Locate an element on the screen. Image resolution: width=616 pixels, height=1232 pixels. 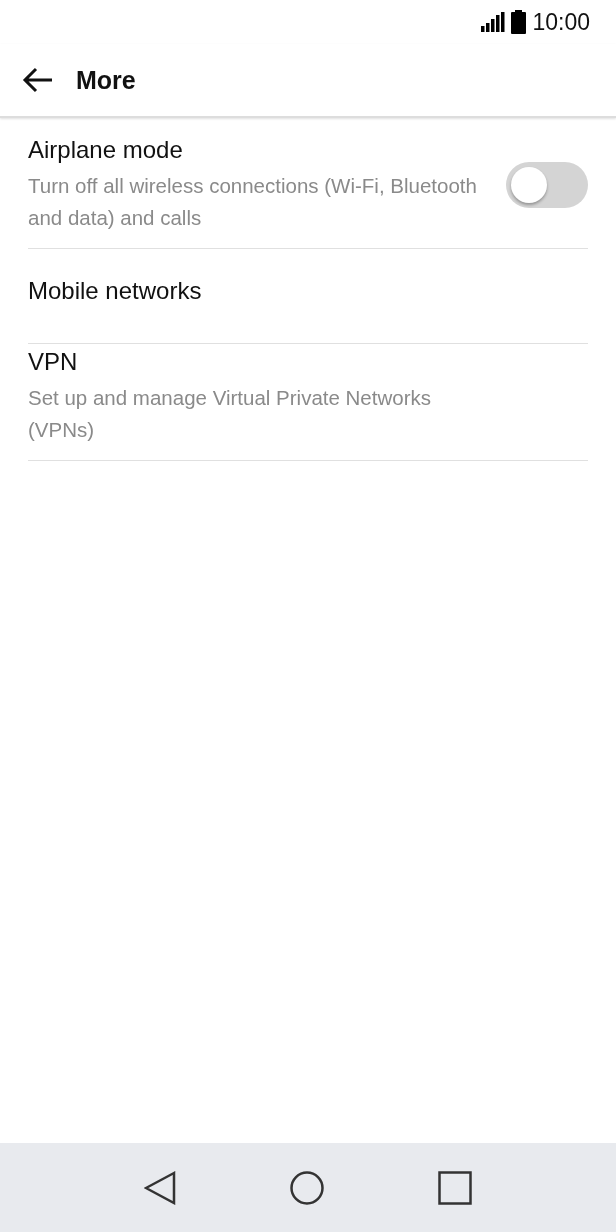
toggle-switch is located at coordinates (547, 185).